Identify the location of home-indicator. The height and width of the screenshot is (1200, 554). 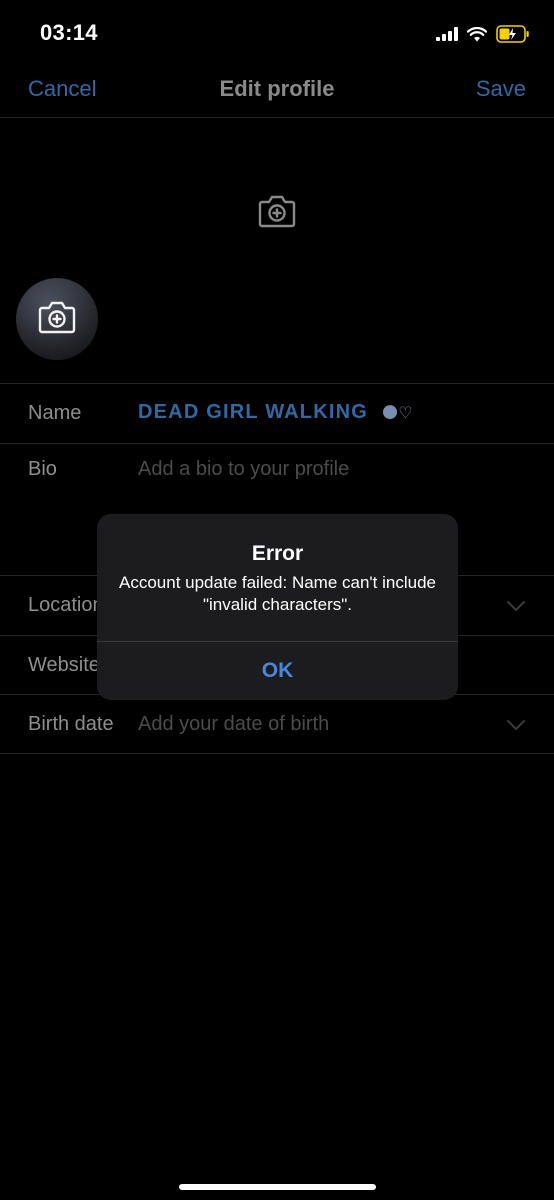
(277, 1187).